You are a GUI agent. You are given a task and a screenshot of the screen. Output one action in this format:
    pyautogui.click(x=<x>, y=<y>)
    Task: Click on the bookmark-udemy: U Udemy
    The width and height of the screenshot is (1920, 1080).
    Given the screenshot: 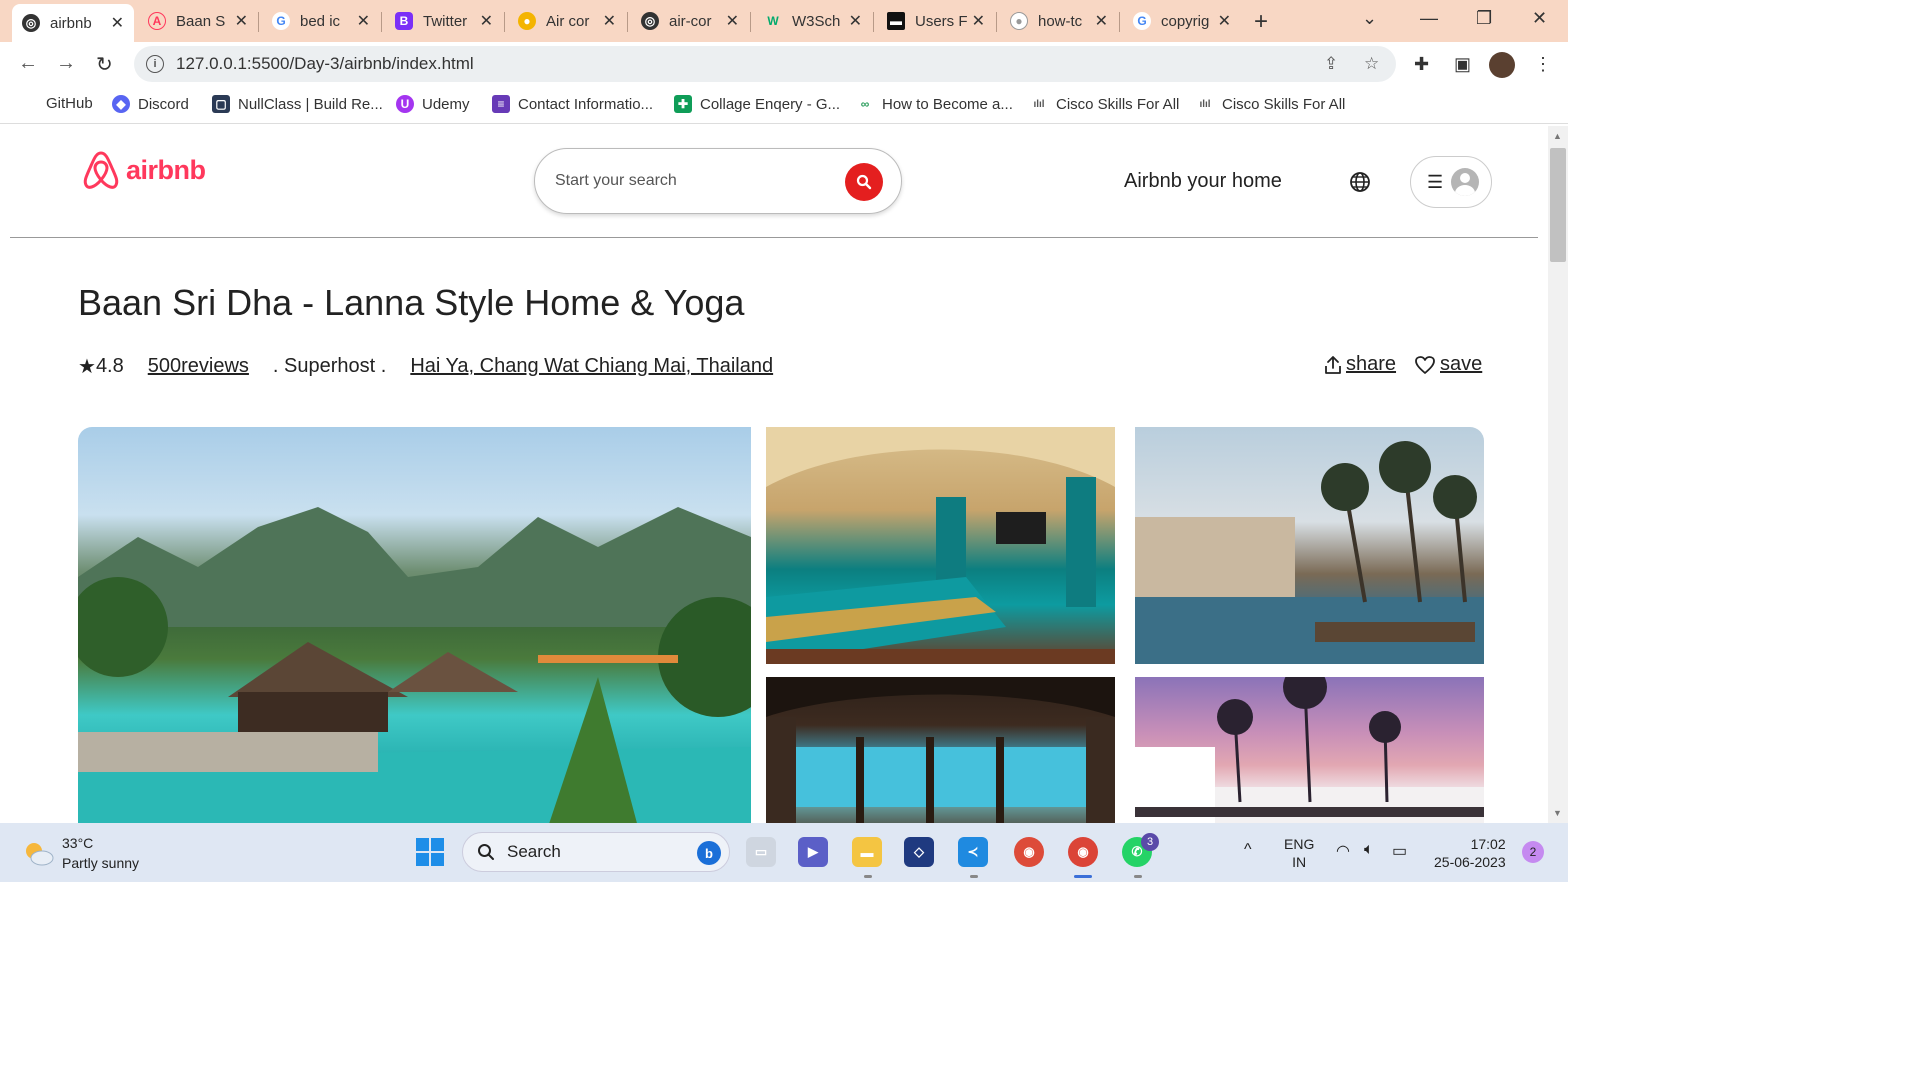 What is the action you would take?
    pyautogui.click(x=433, y=104)
    